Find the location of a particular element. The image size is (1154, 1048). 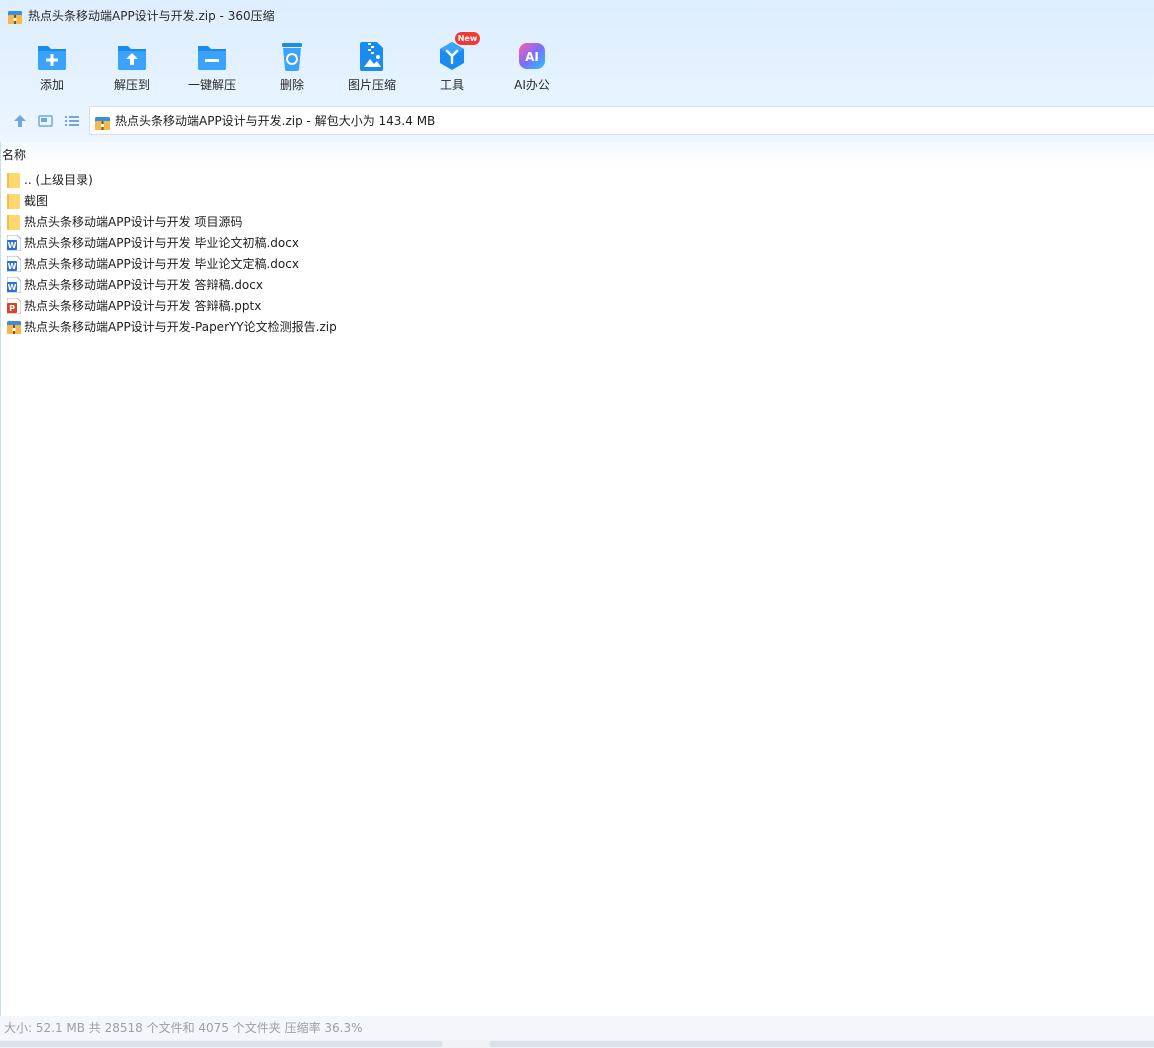

list-view-icon is located at coordinates (72, 121).